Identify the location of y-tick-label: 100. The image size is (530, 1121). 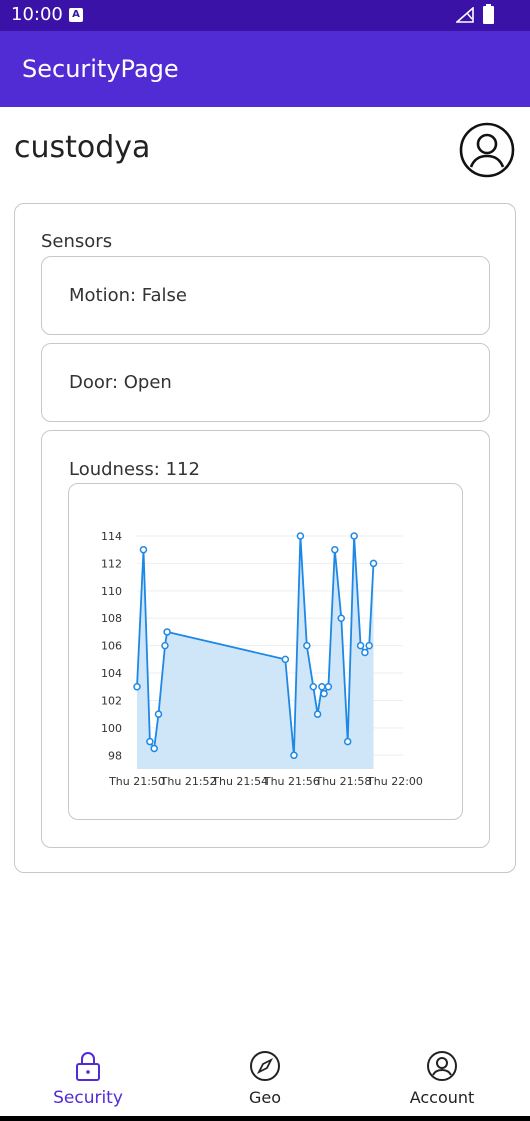
(111, 728).